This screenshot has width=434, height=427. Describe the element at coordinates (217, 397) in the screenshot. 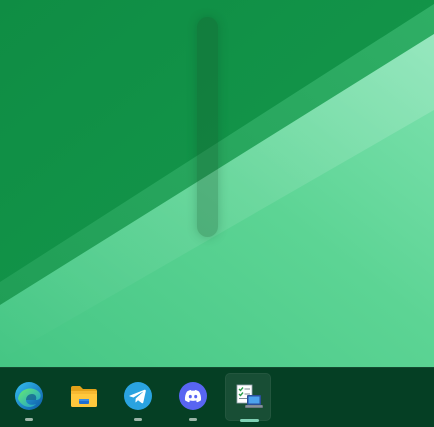

I see `taskbar` at that location.